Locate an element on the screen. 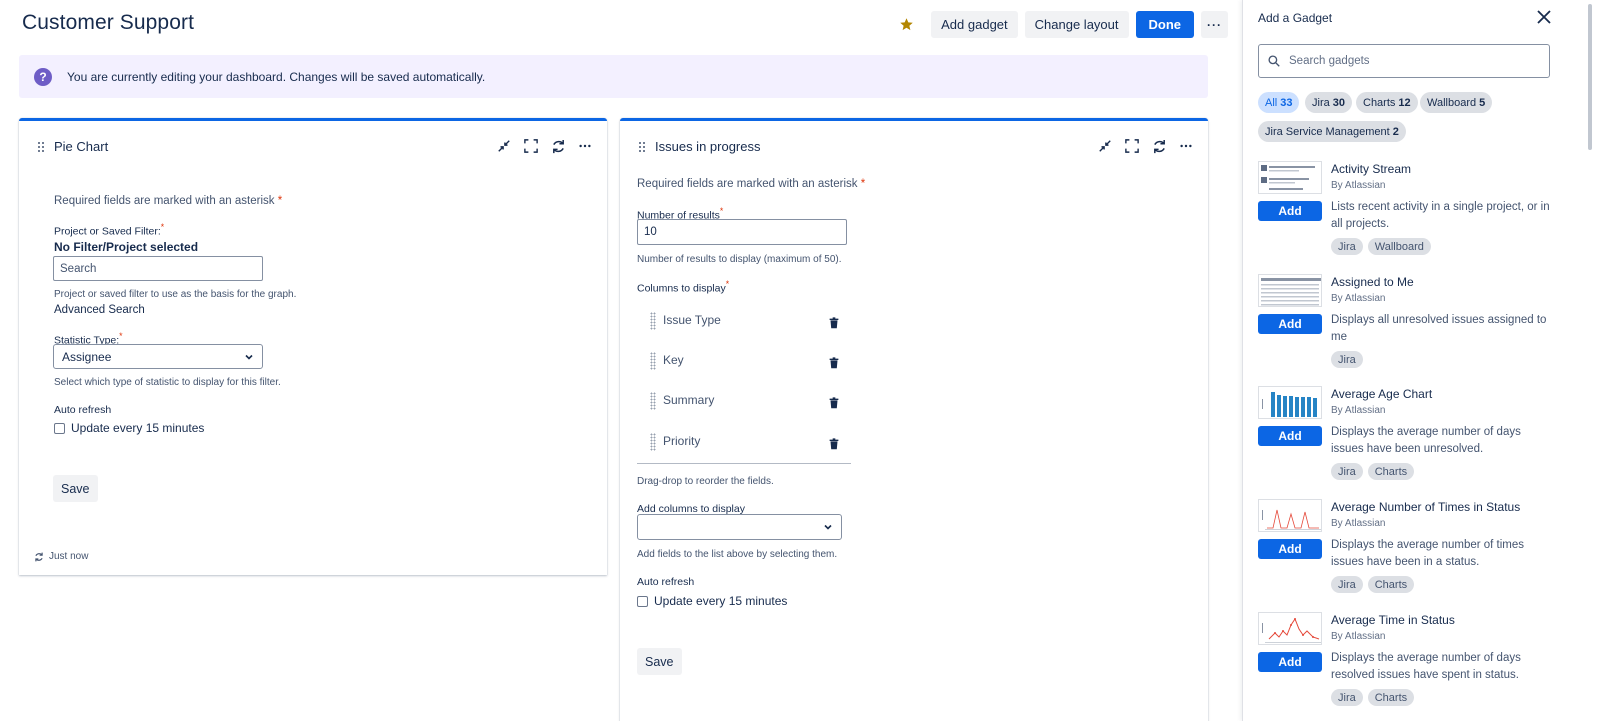 This screenshot has height=721, width=1600. column-row: Priority is located at coordinates (750, 444).